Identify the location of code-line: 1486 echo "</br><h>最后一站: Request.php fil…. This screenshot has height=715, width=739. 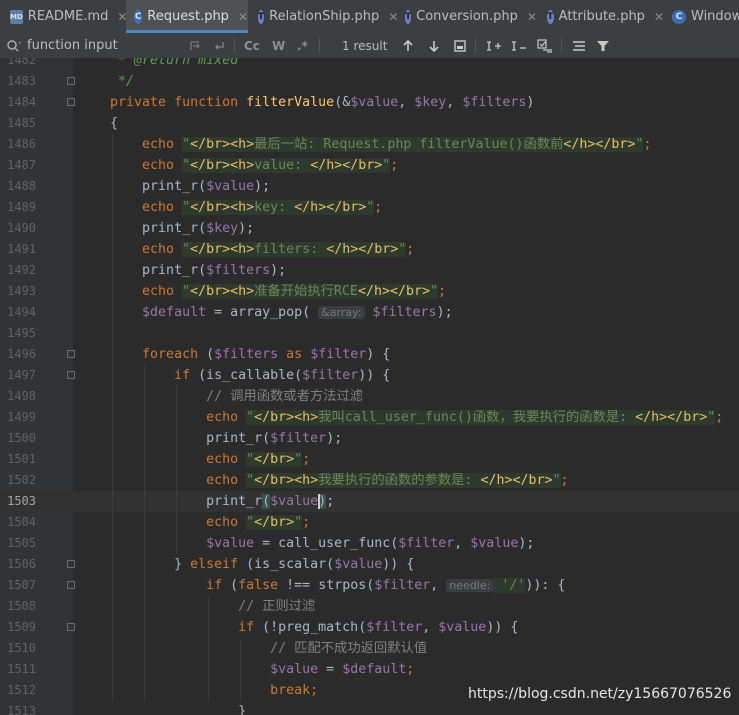
(369, 144).